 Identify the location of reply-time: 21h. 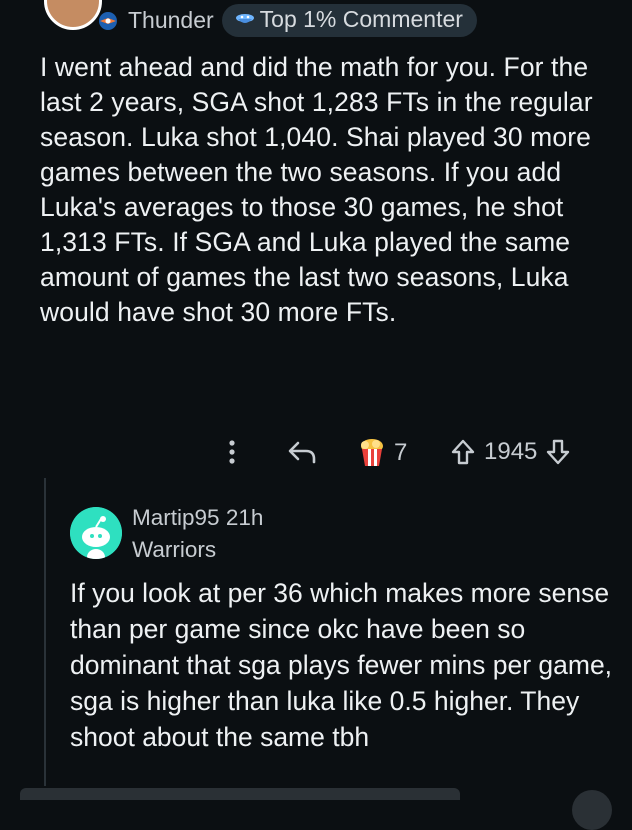
(244, 517).